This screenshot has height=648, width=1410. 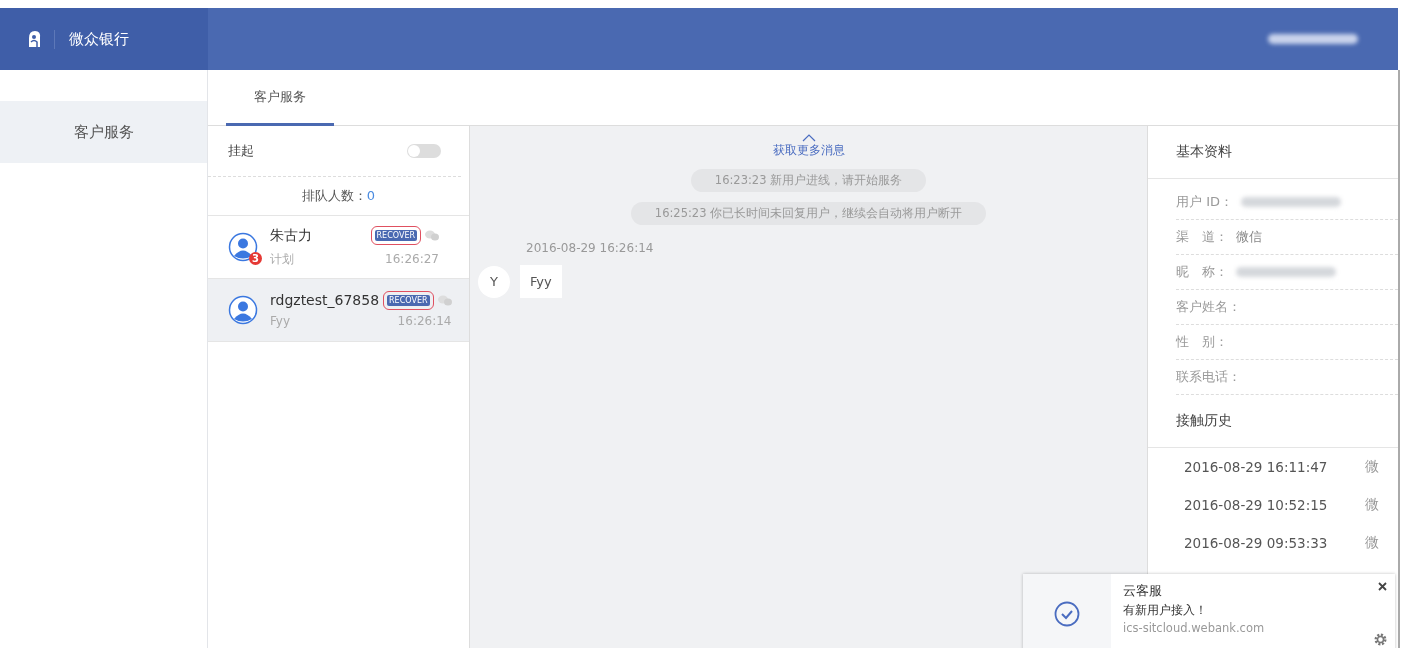 I want to click on field-label: 性 别：, so click(x=1202, y=342).